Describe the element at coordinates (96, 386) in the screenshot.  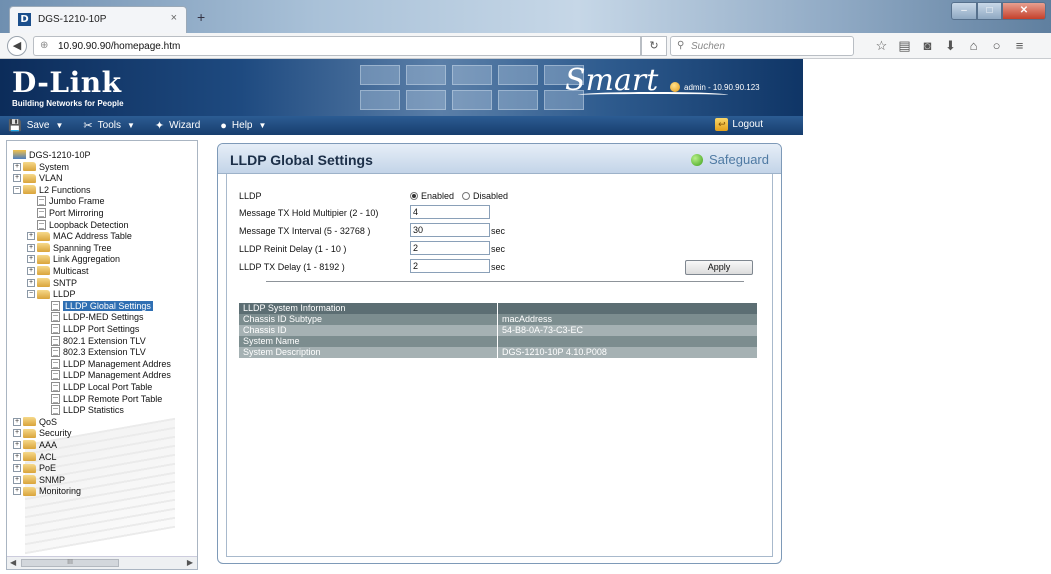
I see `tree-item: LLDP Local Port Table` at that location.